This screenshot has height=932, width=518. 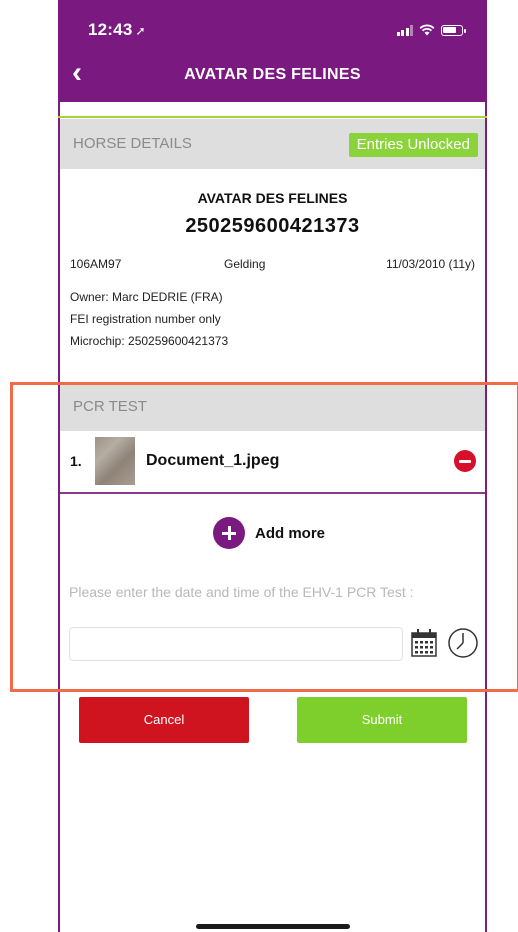 I want to click on location-icon: ➚, so click(x=140, y=31).